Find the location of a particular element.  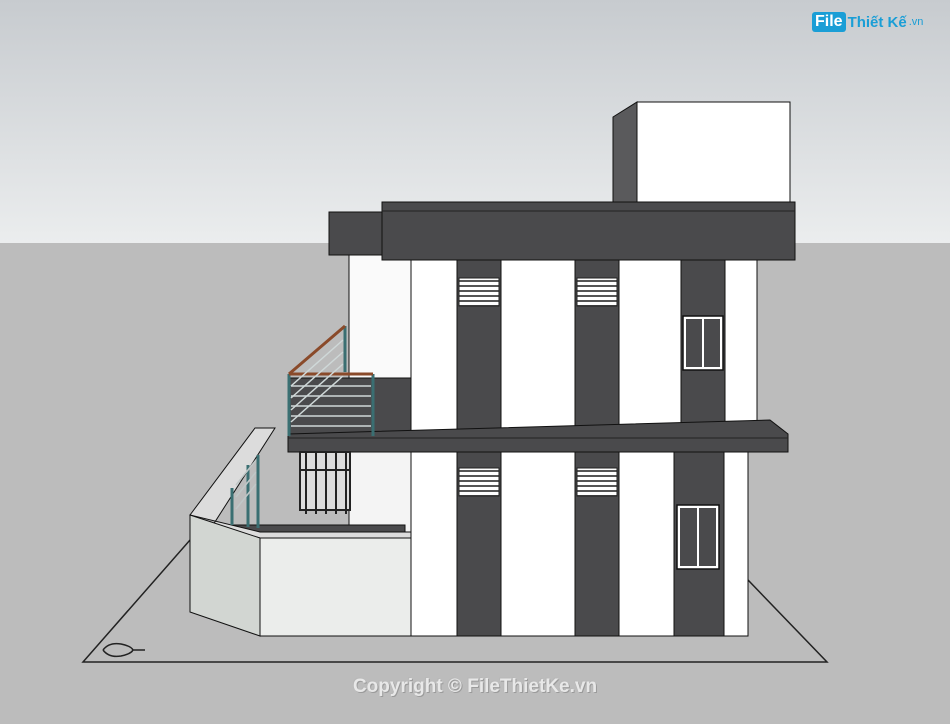

filethietke-logo: File Thiết Kế .vn is located at coordinates (867, 22).